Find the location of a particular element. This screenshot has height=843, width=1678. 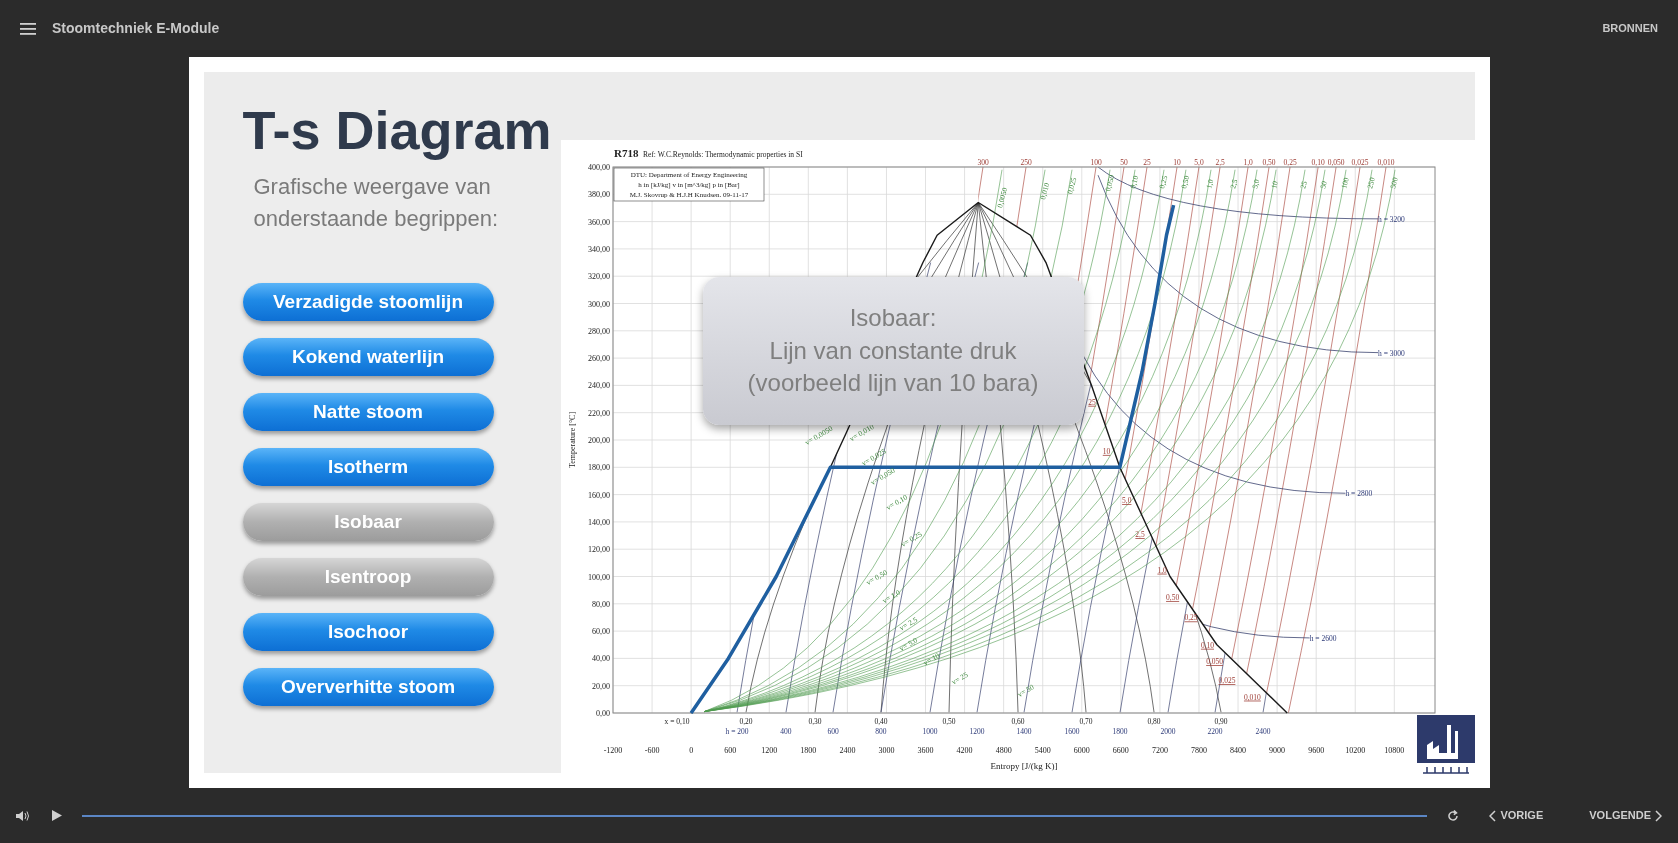

axis-tick-label: 380,00 is located at coordinates (598, 195).